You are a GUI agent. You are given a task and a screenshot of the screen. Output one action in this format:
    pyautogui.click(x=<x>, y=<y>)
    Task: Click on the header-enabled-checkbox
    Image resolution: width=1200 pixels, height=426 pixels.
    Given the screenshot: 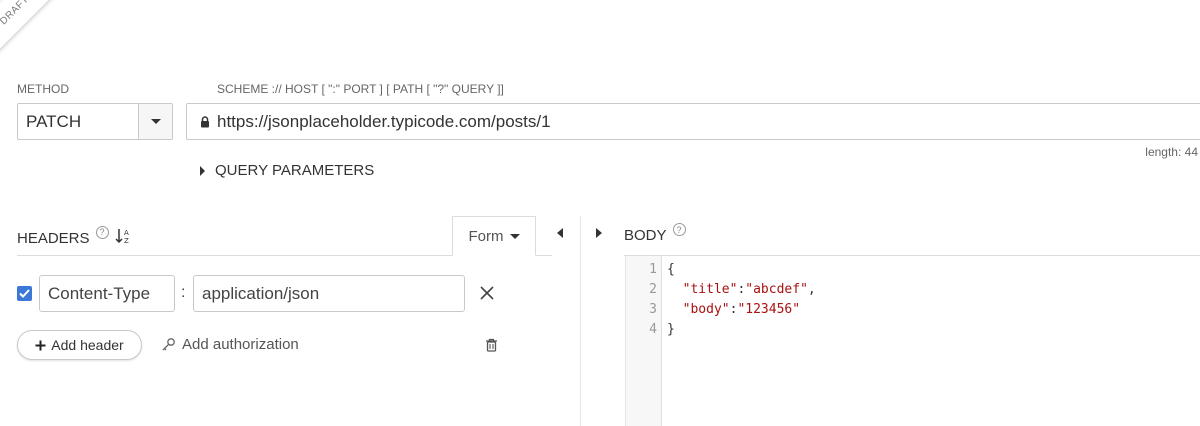 What is the action you would take?
    pyautogui.click(x=24, y=293)
    